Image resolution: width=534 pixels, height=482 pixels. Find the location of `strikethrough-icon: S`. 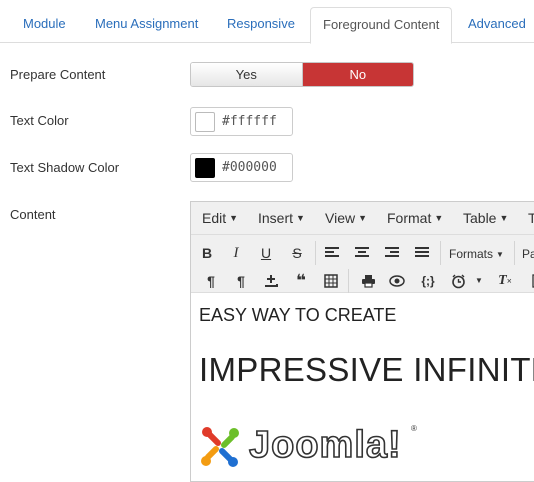

strikethrough-icon: S is located at coordinates (297, 253).